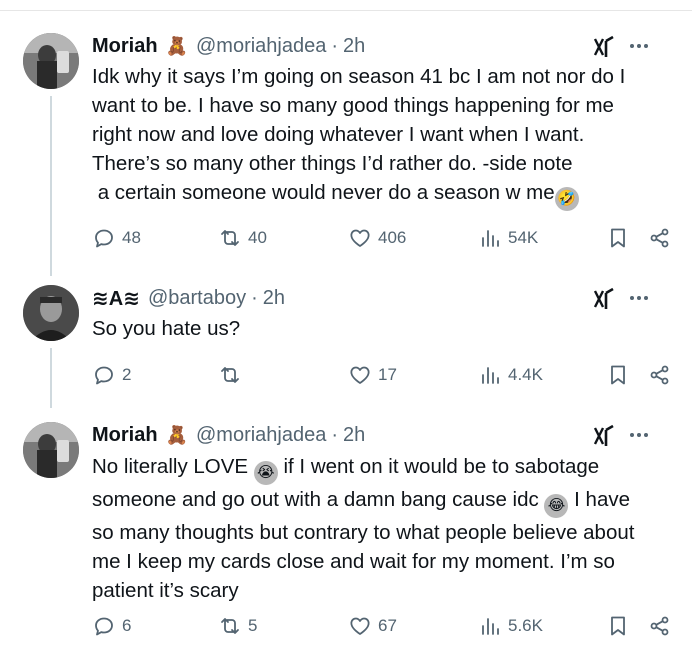 The width and height of the screenshot is (692, 649). What do you see at coordinates (566, 199) in the screenshot?
I see `rofl-emoji: 🤣` at bounding box center [566, 199].